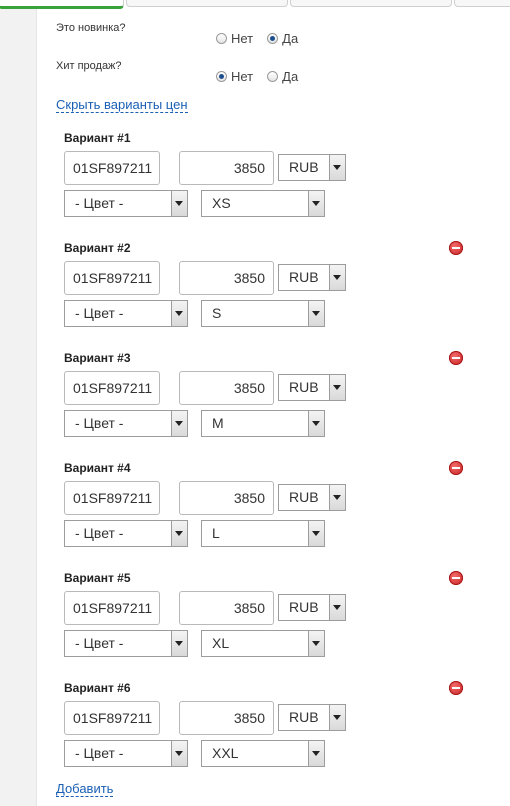 Image resolution: width=510 pixels, height=806 pixels. I want to click on size-value: L, so click(216, 533).